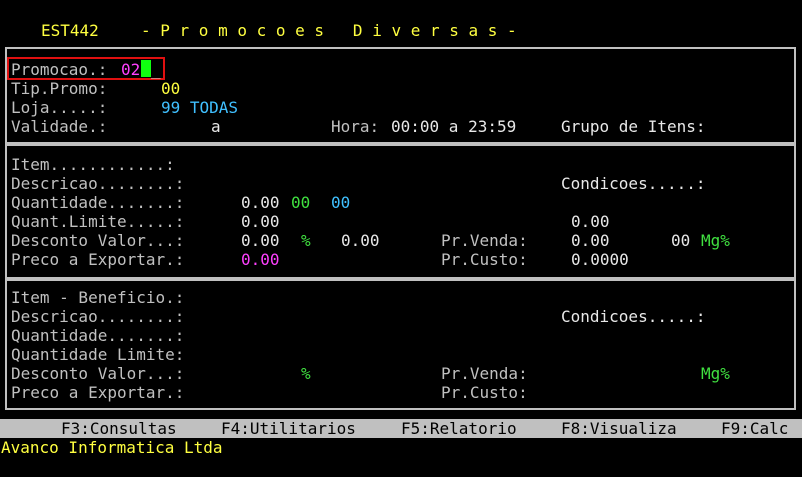 Image resolution: width=802 pixels, height=477 pixels. I want to click on beneficio-preco-exportar-label: Preco a Exportar.:, so click(98, 392).